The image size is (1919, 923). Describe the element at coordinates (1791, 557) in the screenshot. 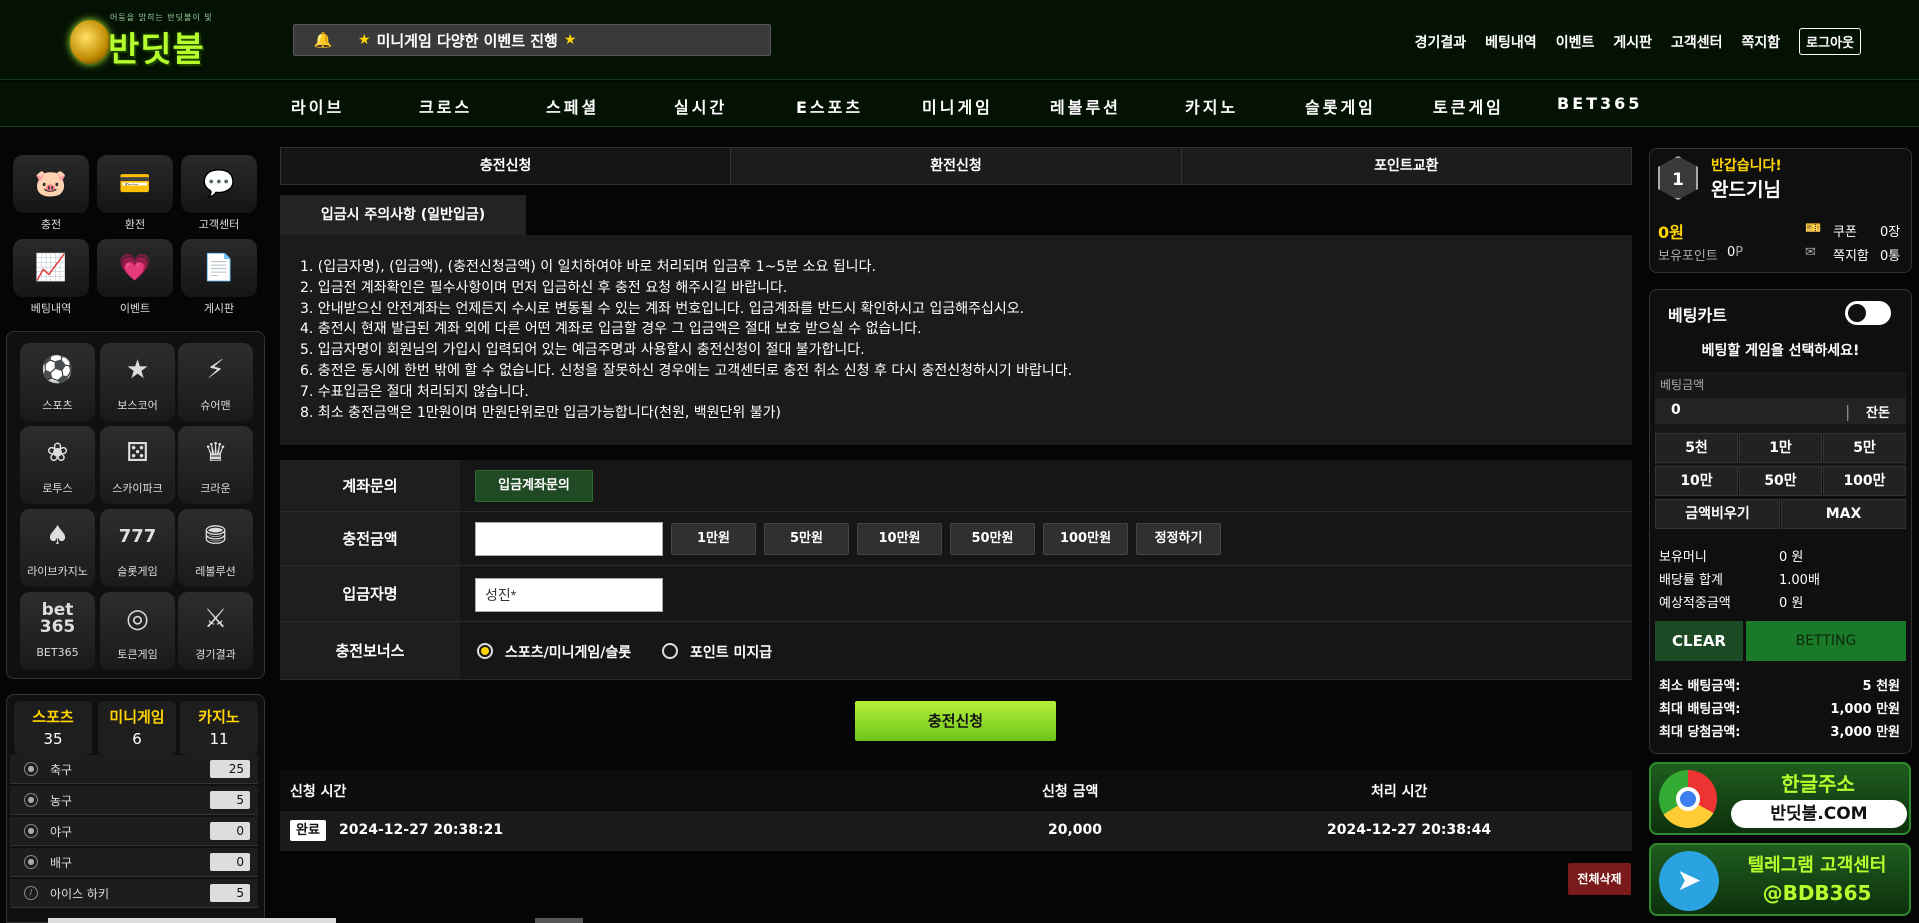

I see `money-value: 0 원` at that location.